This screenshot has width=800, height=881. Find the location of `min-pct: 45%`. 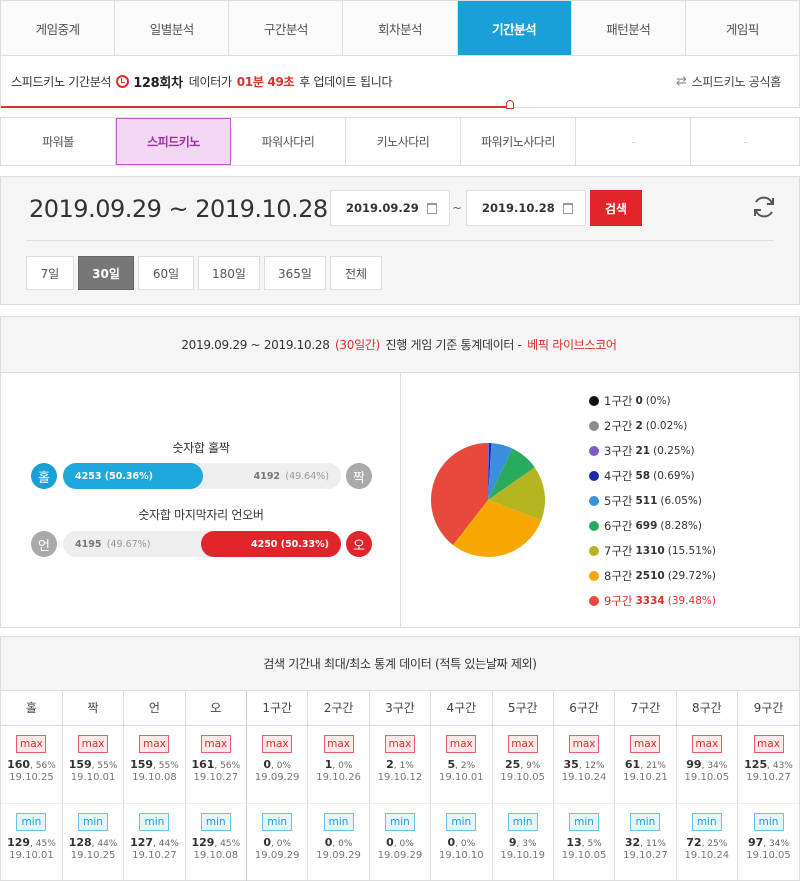

min-pct: 45% is located at coordinates (45, 843).